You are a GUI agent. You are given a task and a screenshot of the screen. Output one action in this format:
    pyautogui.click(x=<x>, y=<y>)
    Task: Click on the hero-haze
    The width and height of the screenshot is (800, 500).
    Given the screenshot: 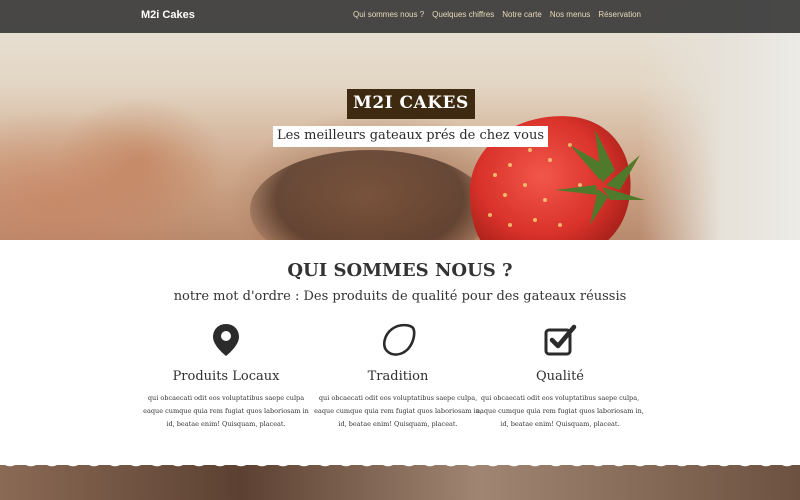 What is the action you would take?
    pyautogui.click(x=720, y=120)
    